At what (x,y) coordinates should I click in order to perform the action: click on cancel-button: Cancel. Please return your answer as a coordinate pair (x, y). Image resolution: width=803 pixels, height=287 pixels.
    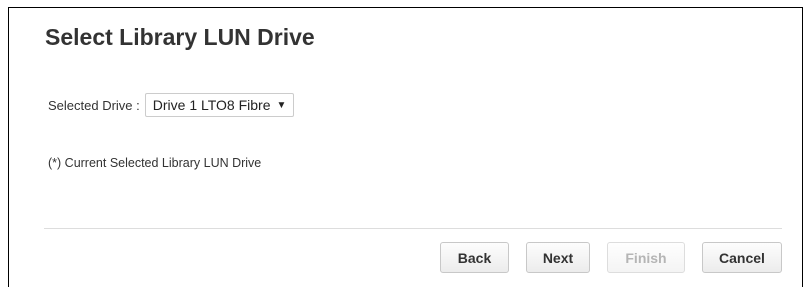
    Looking at the image, I should click on (742, 257).